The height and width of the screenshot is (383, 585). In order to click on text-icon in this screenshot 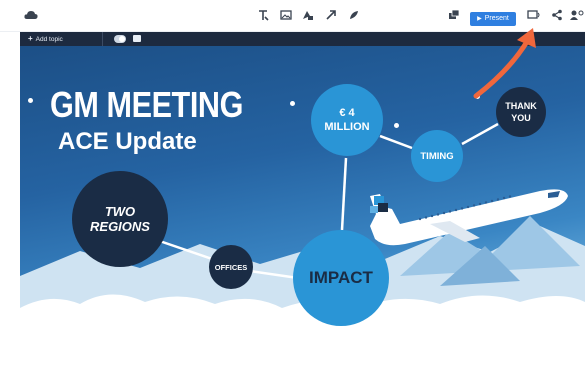, I will do `click(263, 16)`.